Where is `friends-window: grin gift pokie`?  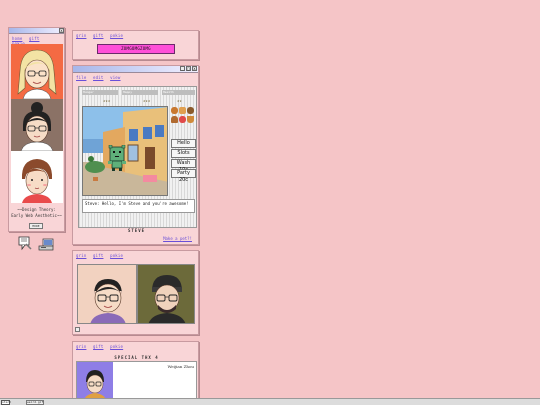 friends-window: grin gift pokie is located at coordinates (135, 292).